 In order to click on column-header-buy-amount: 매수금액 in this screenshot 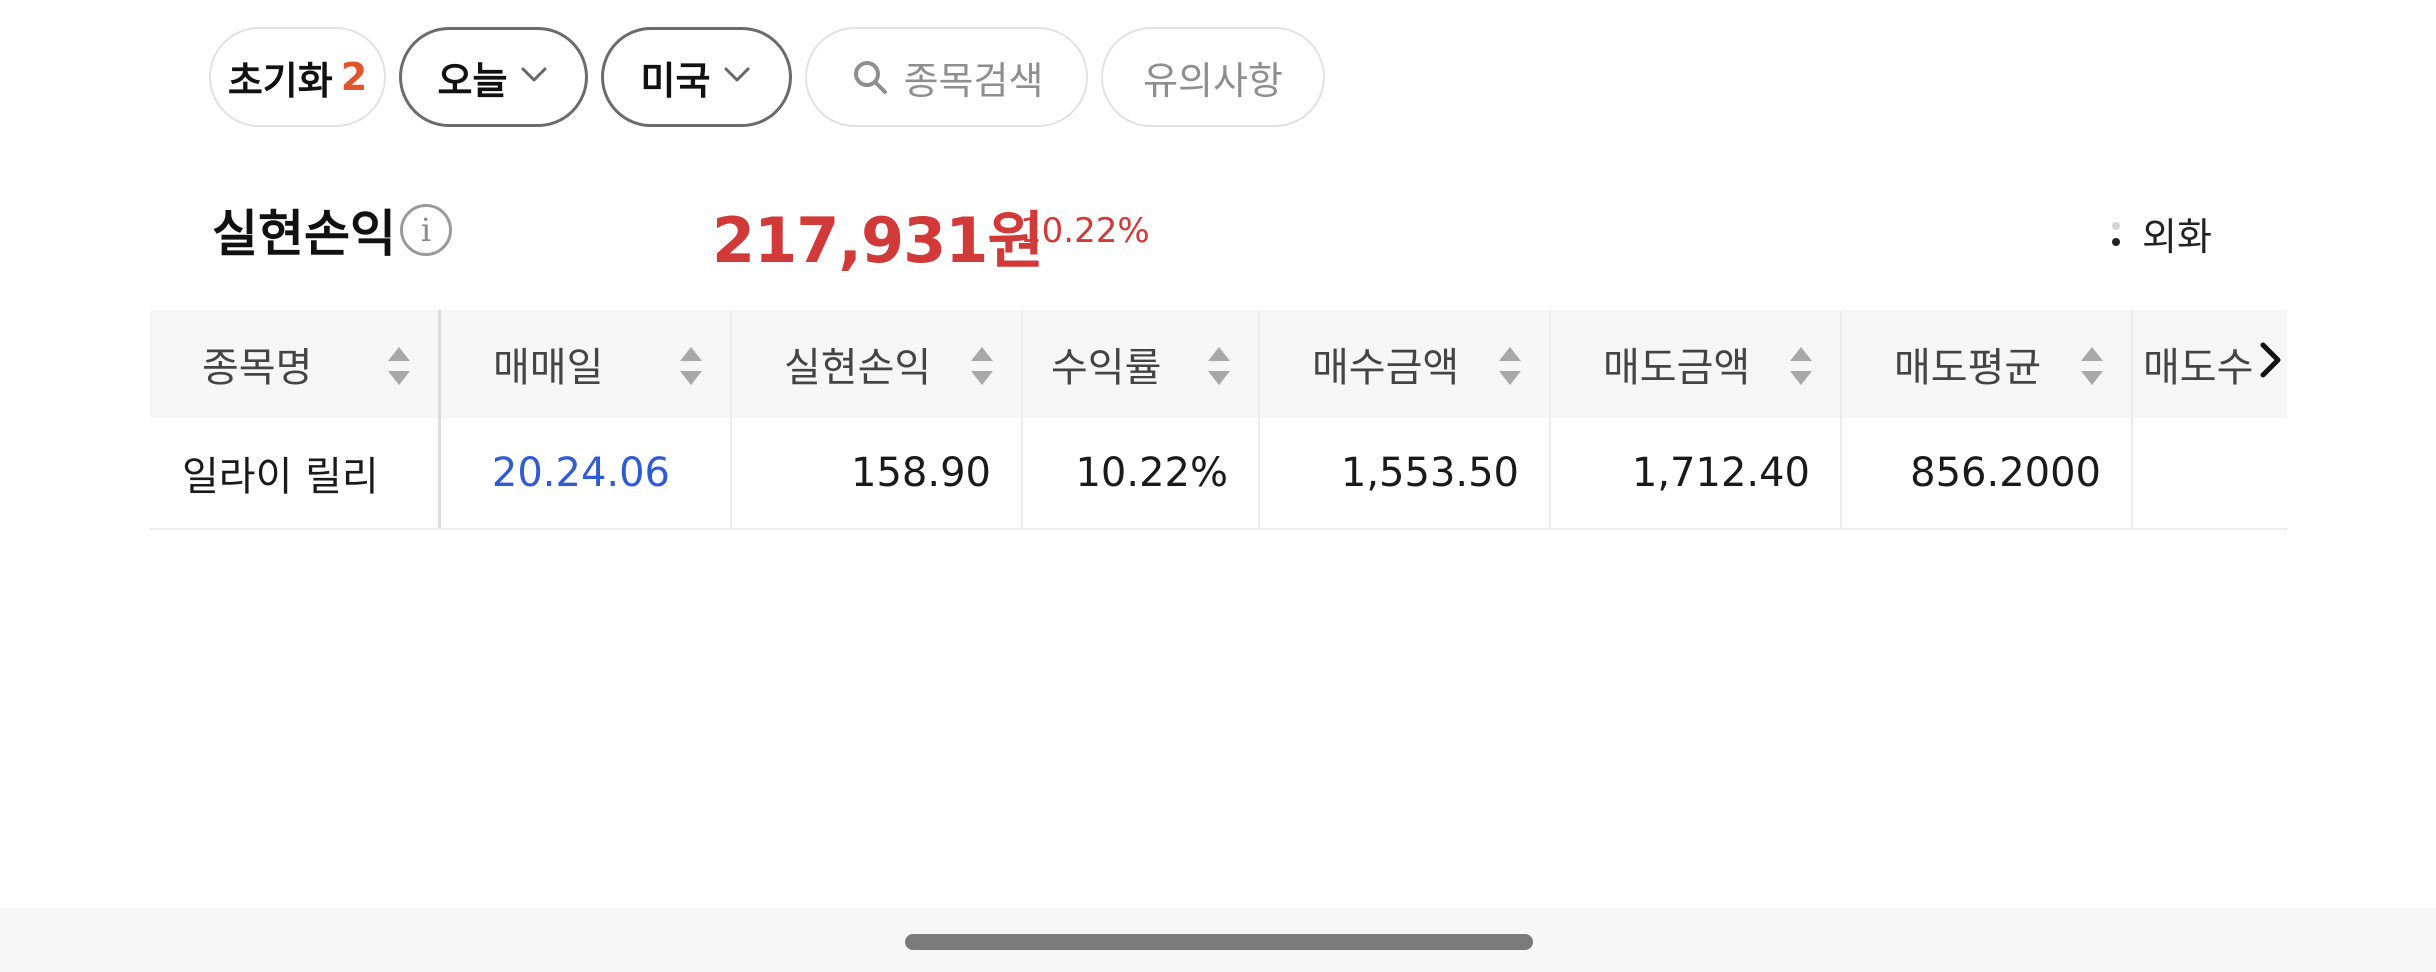, I will do `click(1405, 364)`.